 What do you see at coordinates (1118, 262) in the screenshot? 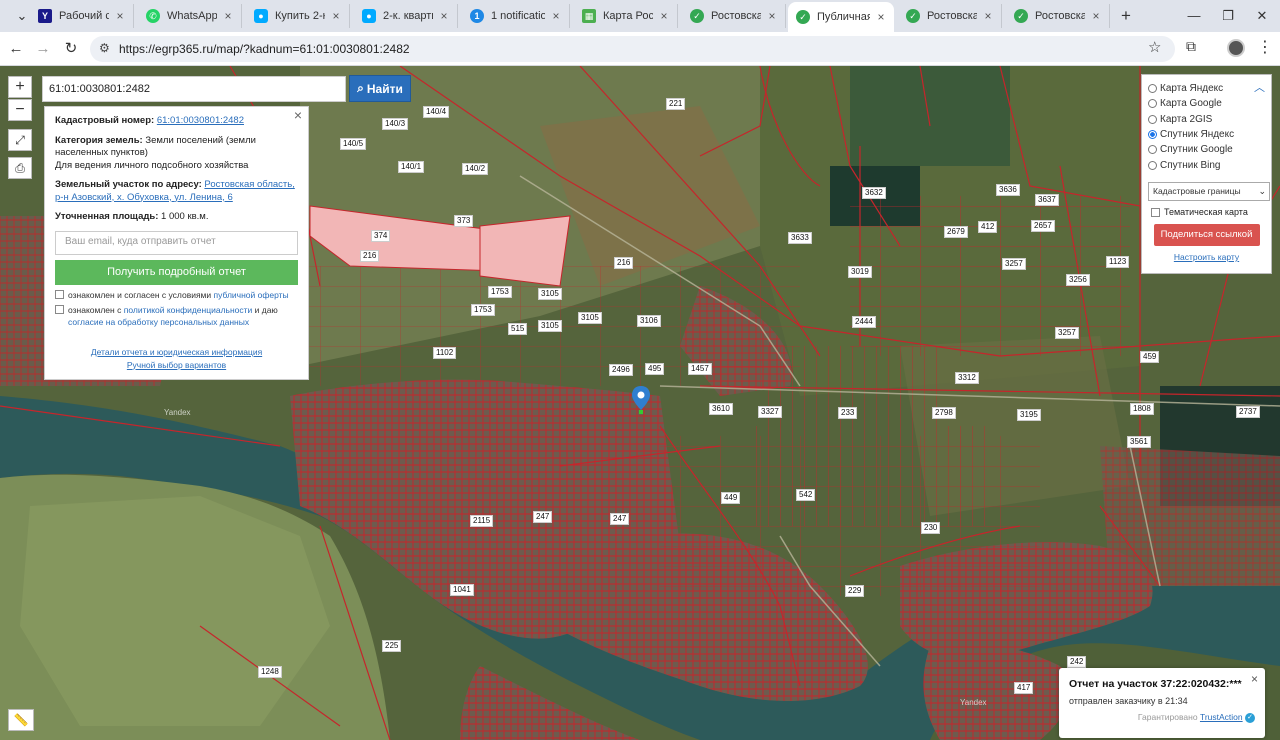
I see `plot-label: 1123` at bounding box center [1118, 262].